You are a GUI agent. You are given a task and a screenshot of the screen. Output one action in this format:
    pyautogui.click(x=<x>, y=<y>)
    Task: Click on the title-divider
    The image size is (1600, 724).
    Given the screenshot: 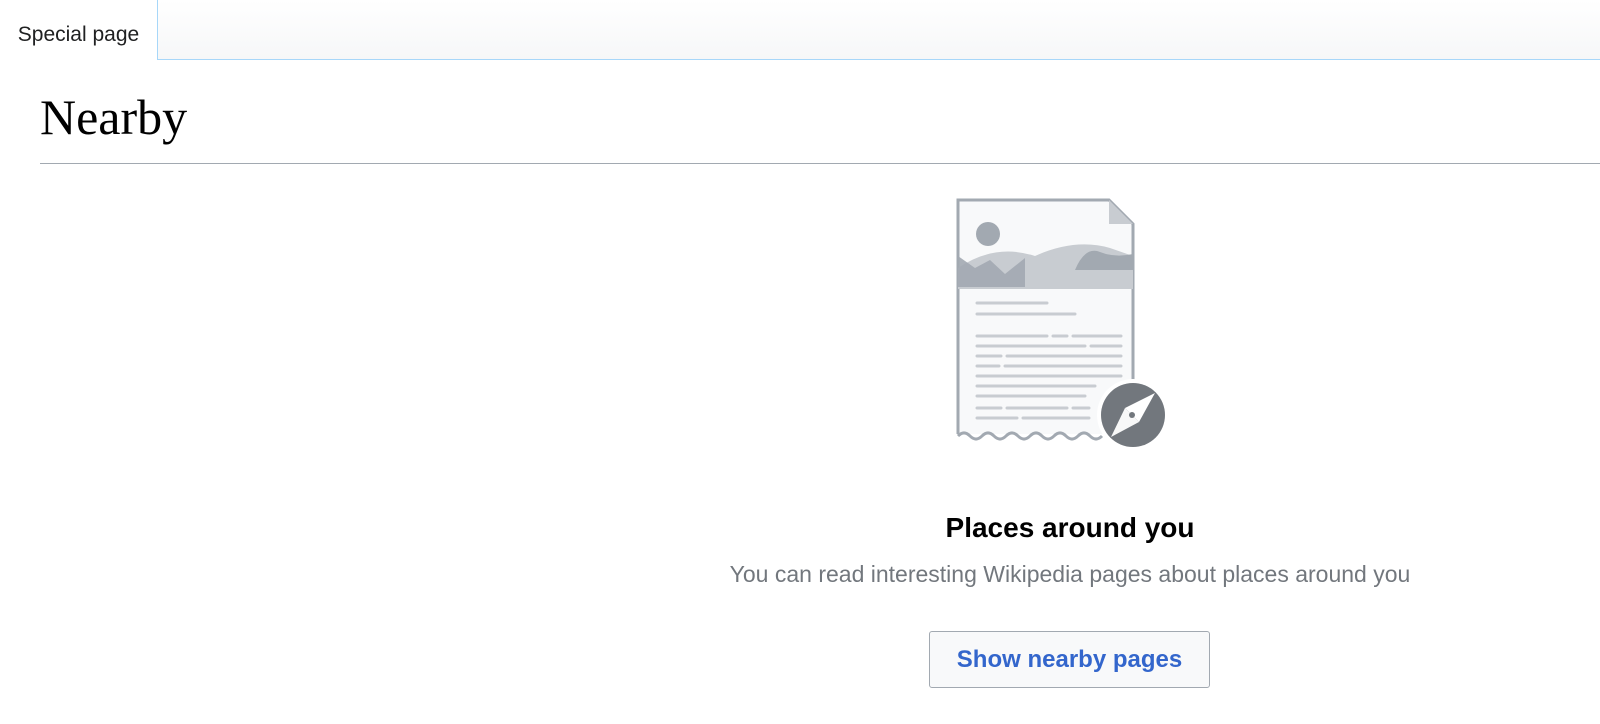 What is the action you would take?
    pyautogui.click(x=820, y=163)
    